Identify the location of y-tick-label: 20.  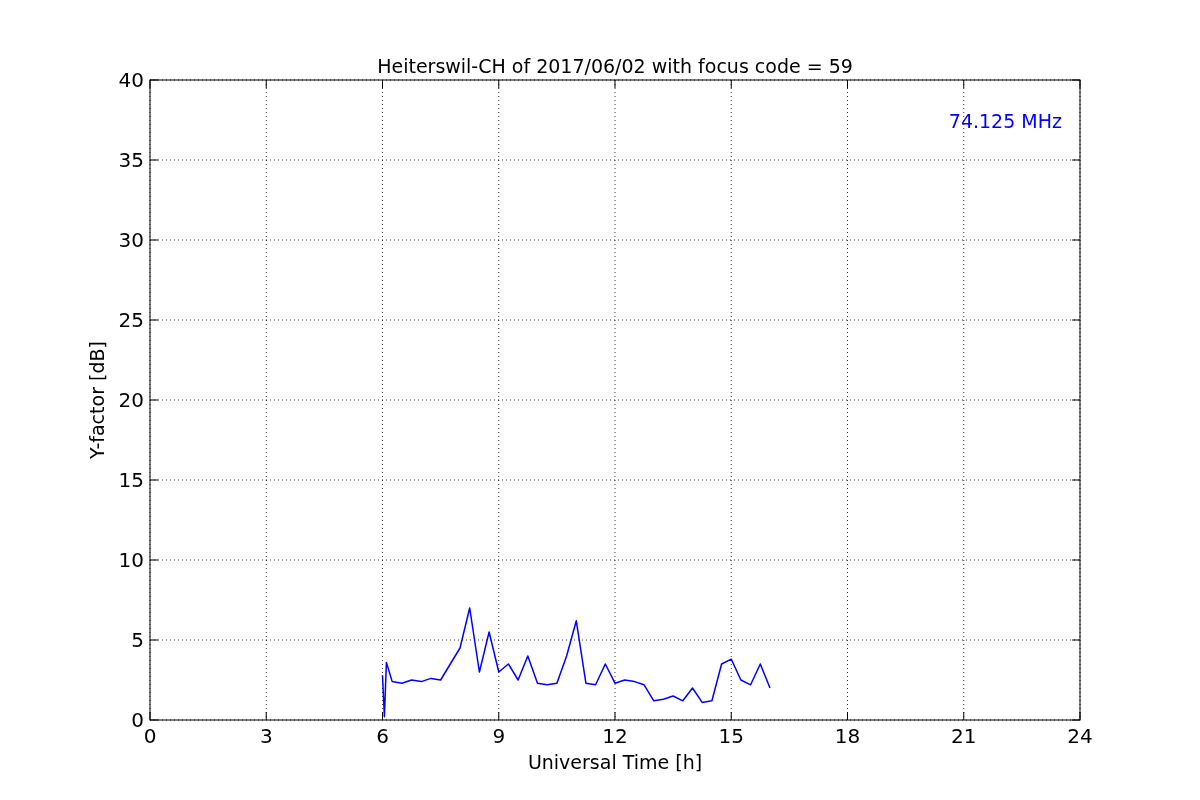
(131, 400).